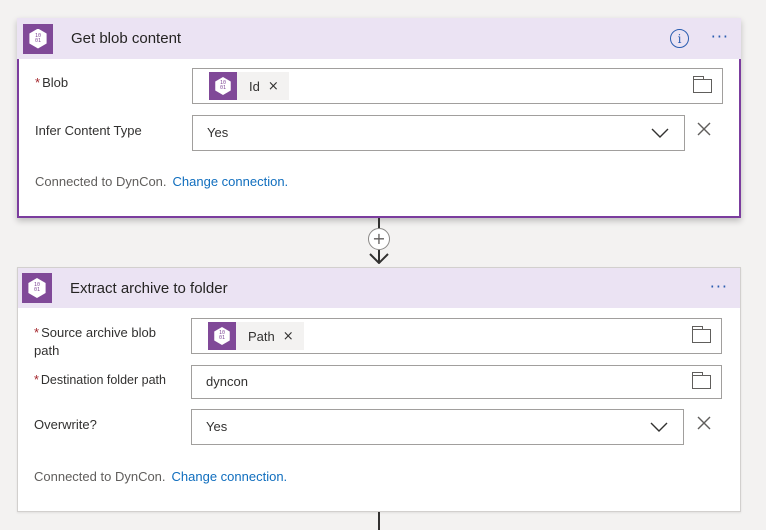 The width and height of the screenshot is (766, 530). What do you see at coordinates (379, 257) in the screenshot?
I see `arrow-down-icon` at bounding box center [379, 257].